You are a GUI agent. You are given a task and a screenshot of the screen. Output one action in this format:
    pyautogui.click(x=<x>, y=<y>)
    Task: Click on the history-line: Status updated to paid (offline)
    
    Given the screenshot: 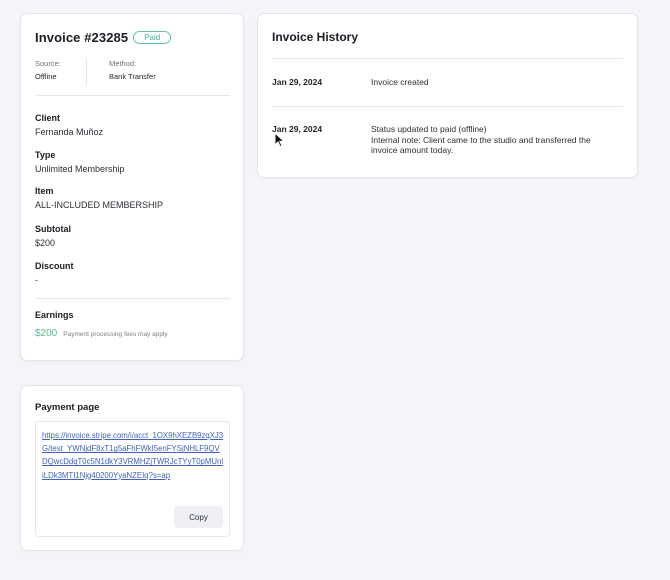 What is the action you would take?
    pyautogui.click(x=429, y=129)
    